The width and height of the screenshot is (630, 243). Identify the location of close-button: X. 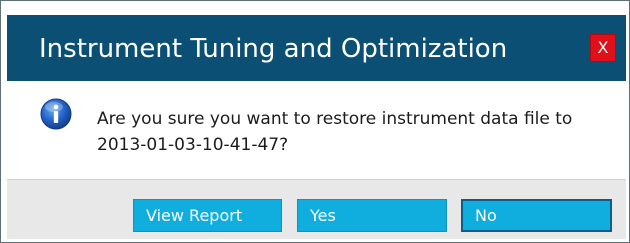
(603, 48).